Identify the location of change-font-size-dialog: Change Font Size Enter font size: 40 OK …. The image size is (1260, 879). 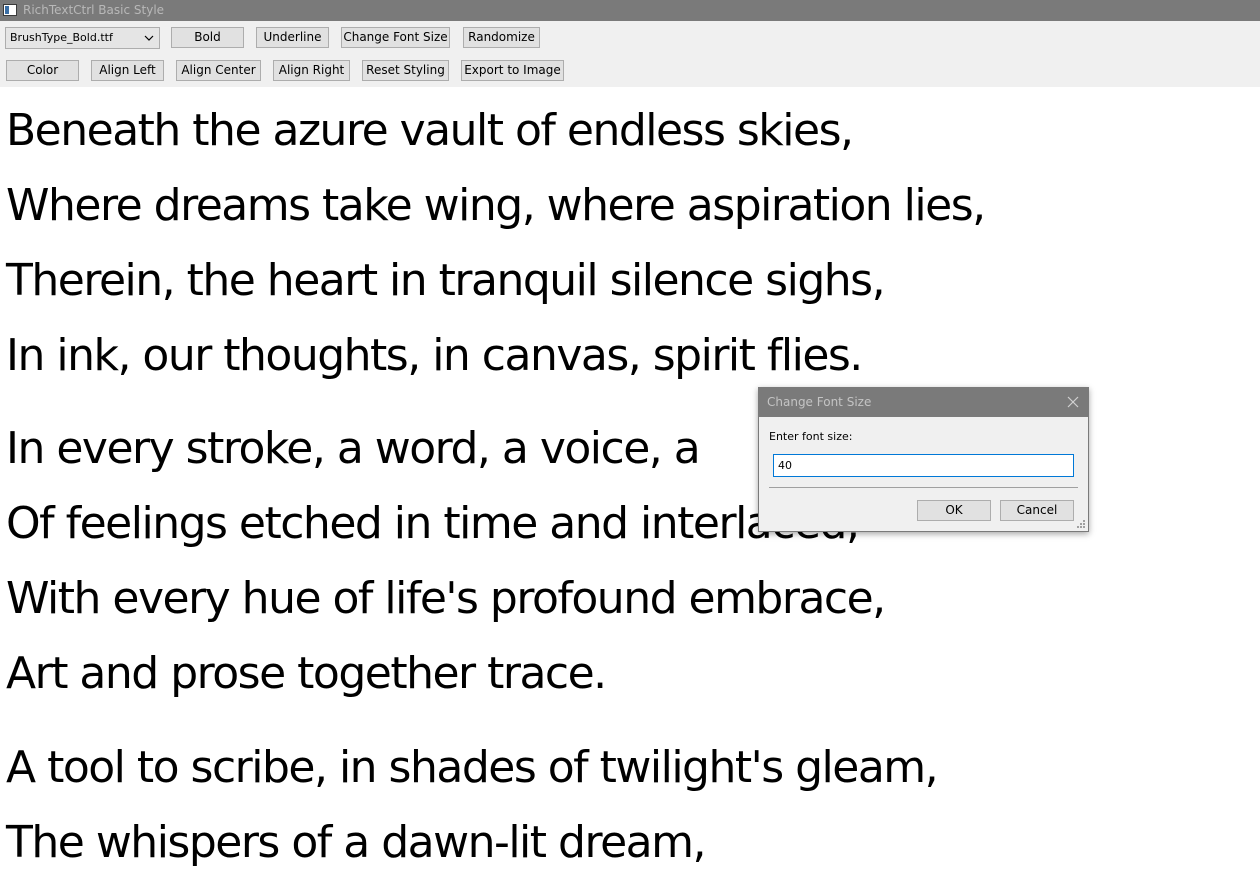
(923, 459).